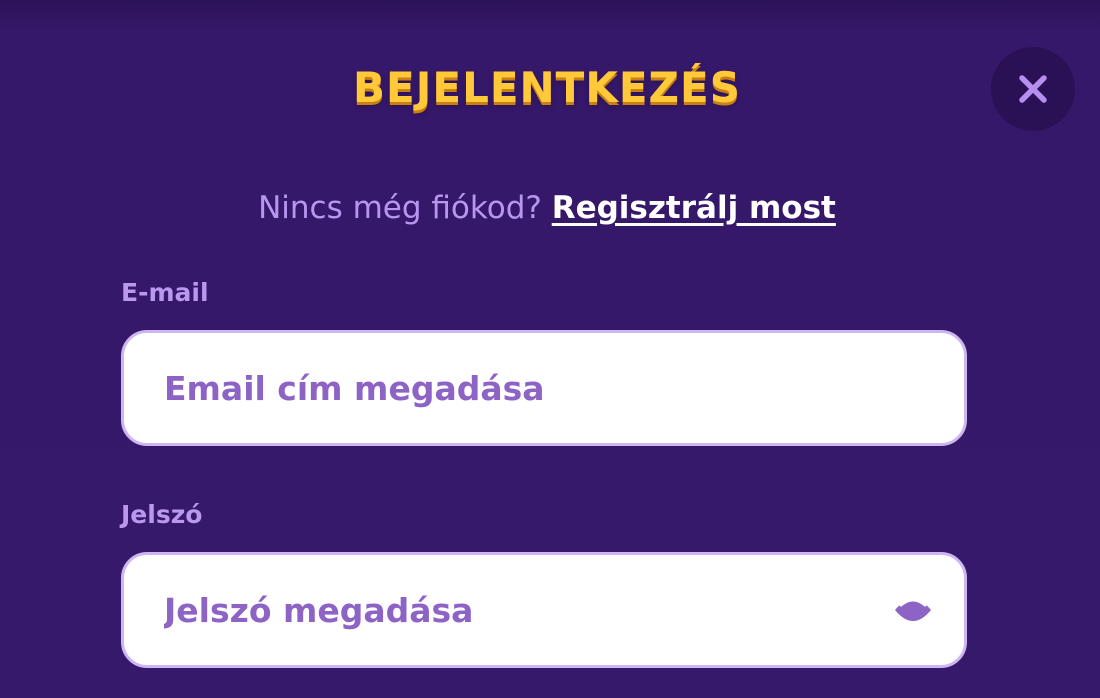 The height and width of the screenshot is (698, 1100). Describe the element at coordinates (547, 87) in the screenshot. I see `modal-title: BEJELENTKEZÉS` at that location.